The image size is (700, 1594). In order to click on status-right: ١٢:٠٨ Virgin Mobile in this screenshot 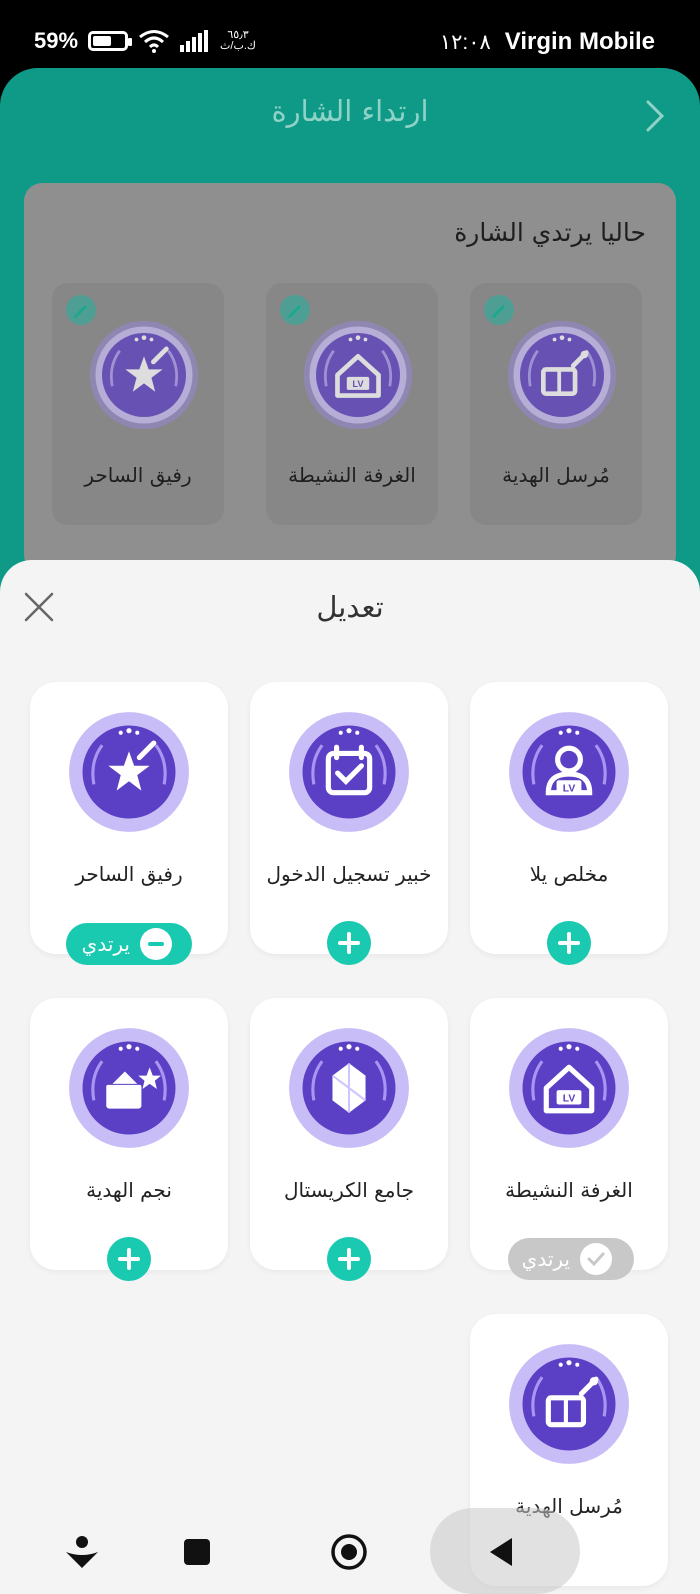, I will do `click(547, 42)`.